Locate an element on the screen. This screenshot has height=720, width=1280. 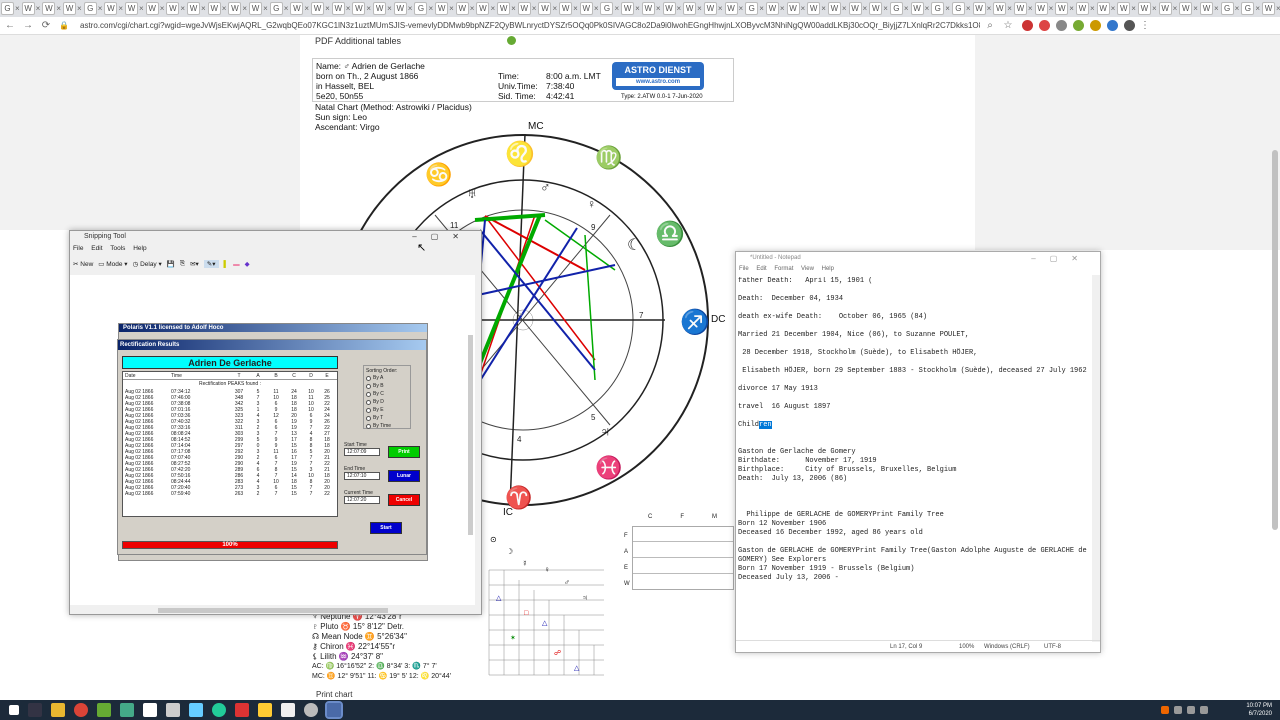
print-button: Print is located at coordinates (404, 452).